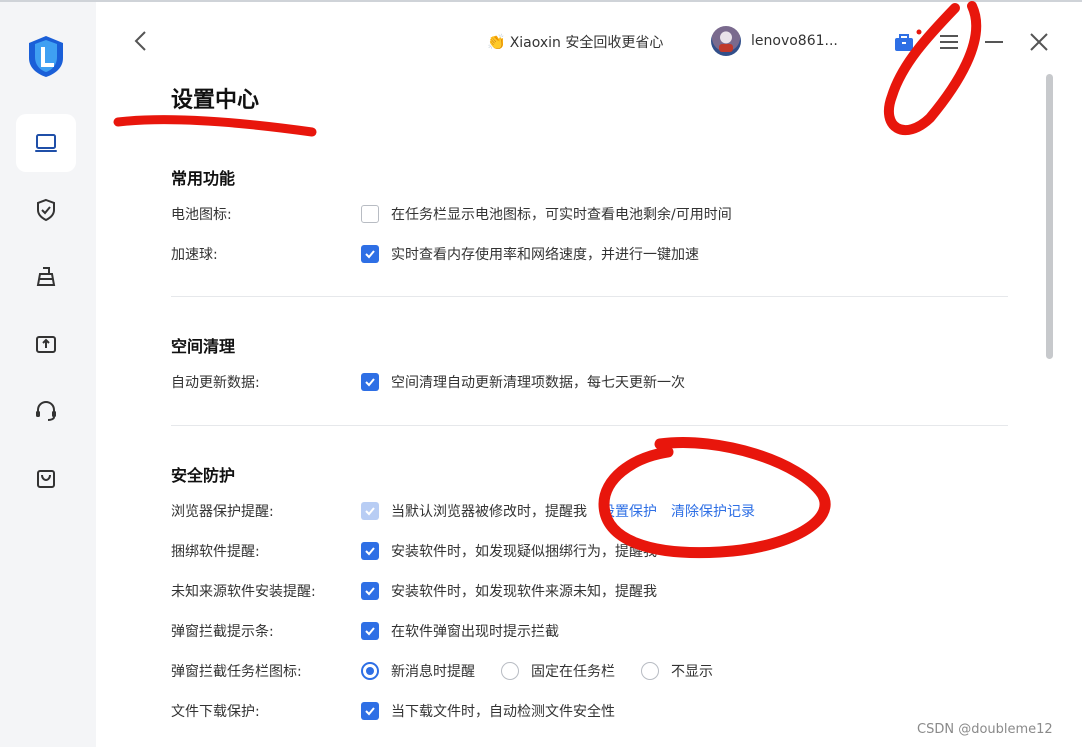 The width and height of the screenshot is (1082, 747). What do you see at coordinates (538, 383) in the screenshot?
I see `setting-description: 空间清理自动更新清理项数据，每七天更新一次` at bounding box center [538, 383].